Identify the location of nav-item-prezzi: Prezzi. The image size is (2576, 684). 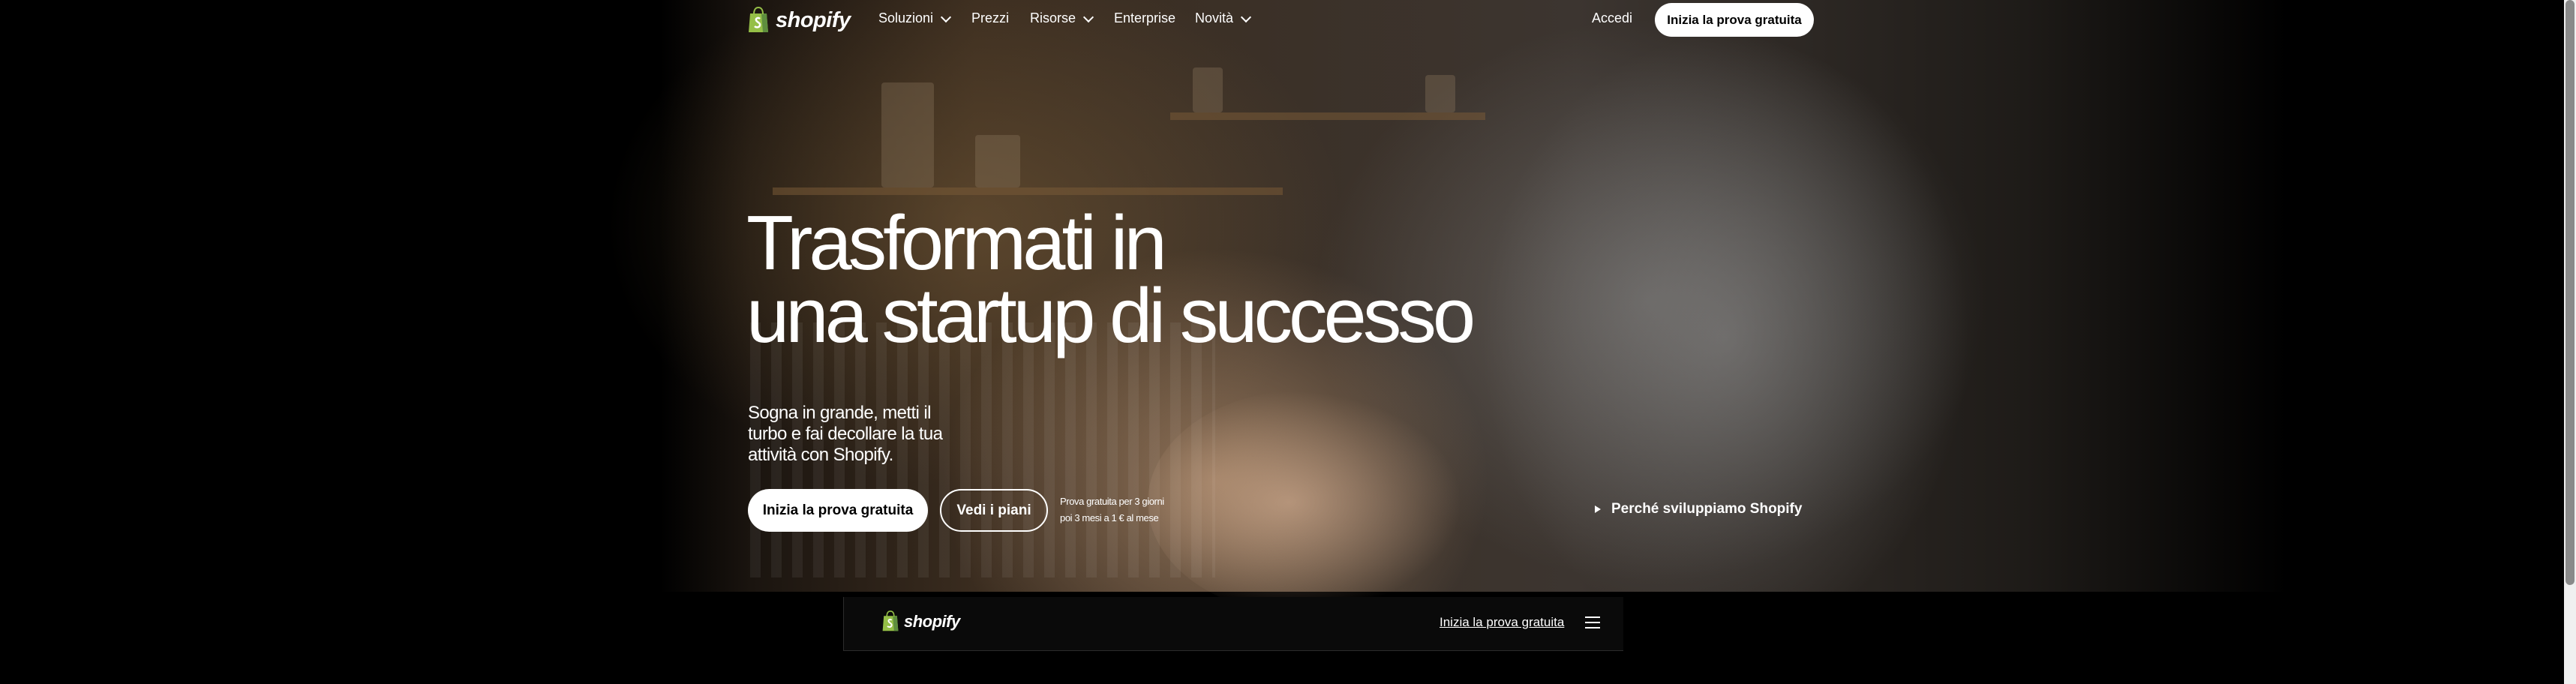
(990, 18).